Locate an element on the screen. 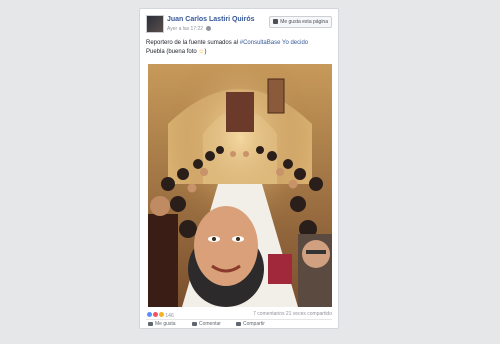  divider is located at coordinates (239, 319).